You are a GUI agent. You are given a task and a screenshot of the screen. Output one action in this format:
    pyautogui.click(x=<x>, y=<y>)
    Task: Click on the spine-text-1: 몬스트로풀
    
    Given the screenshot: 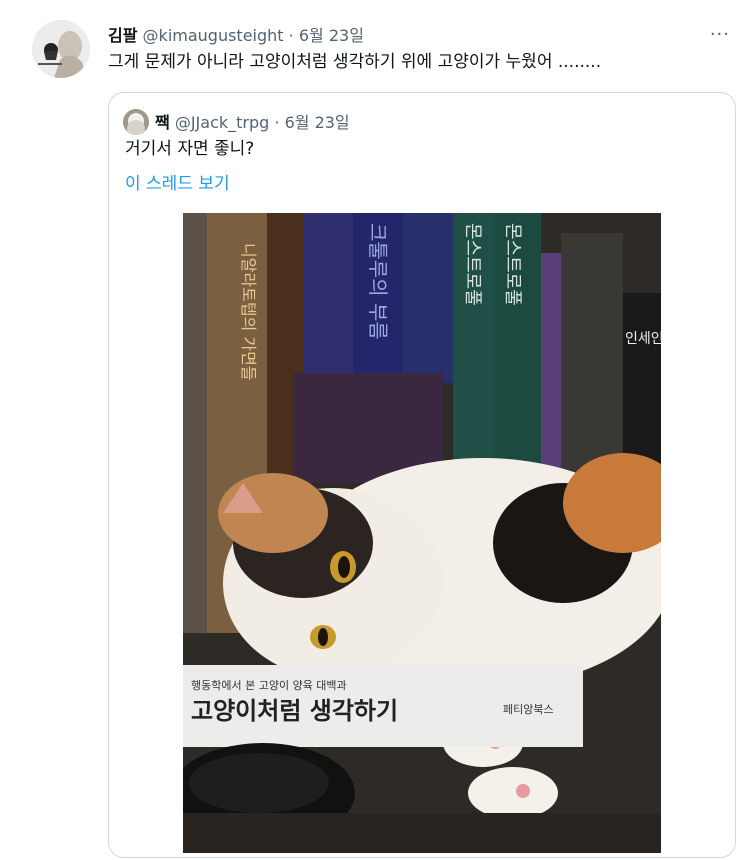 What is the action you would take?
    pyautogui.click(x=472, y=264)
    